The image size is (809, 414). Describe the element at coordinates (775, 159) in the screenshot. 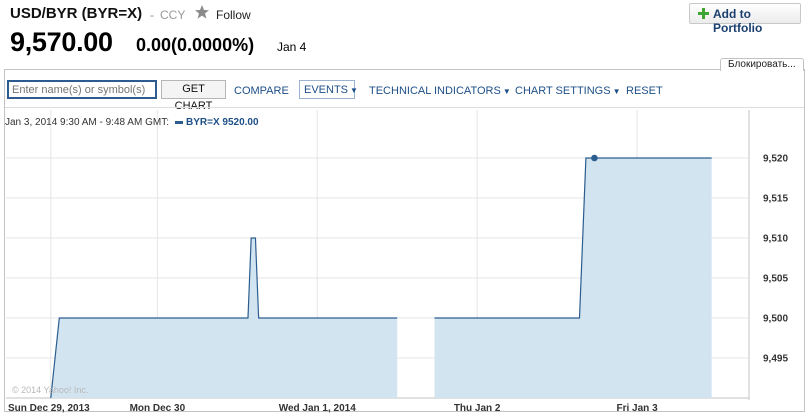

I see `y-tick-label: 9,520` at that location.